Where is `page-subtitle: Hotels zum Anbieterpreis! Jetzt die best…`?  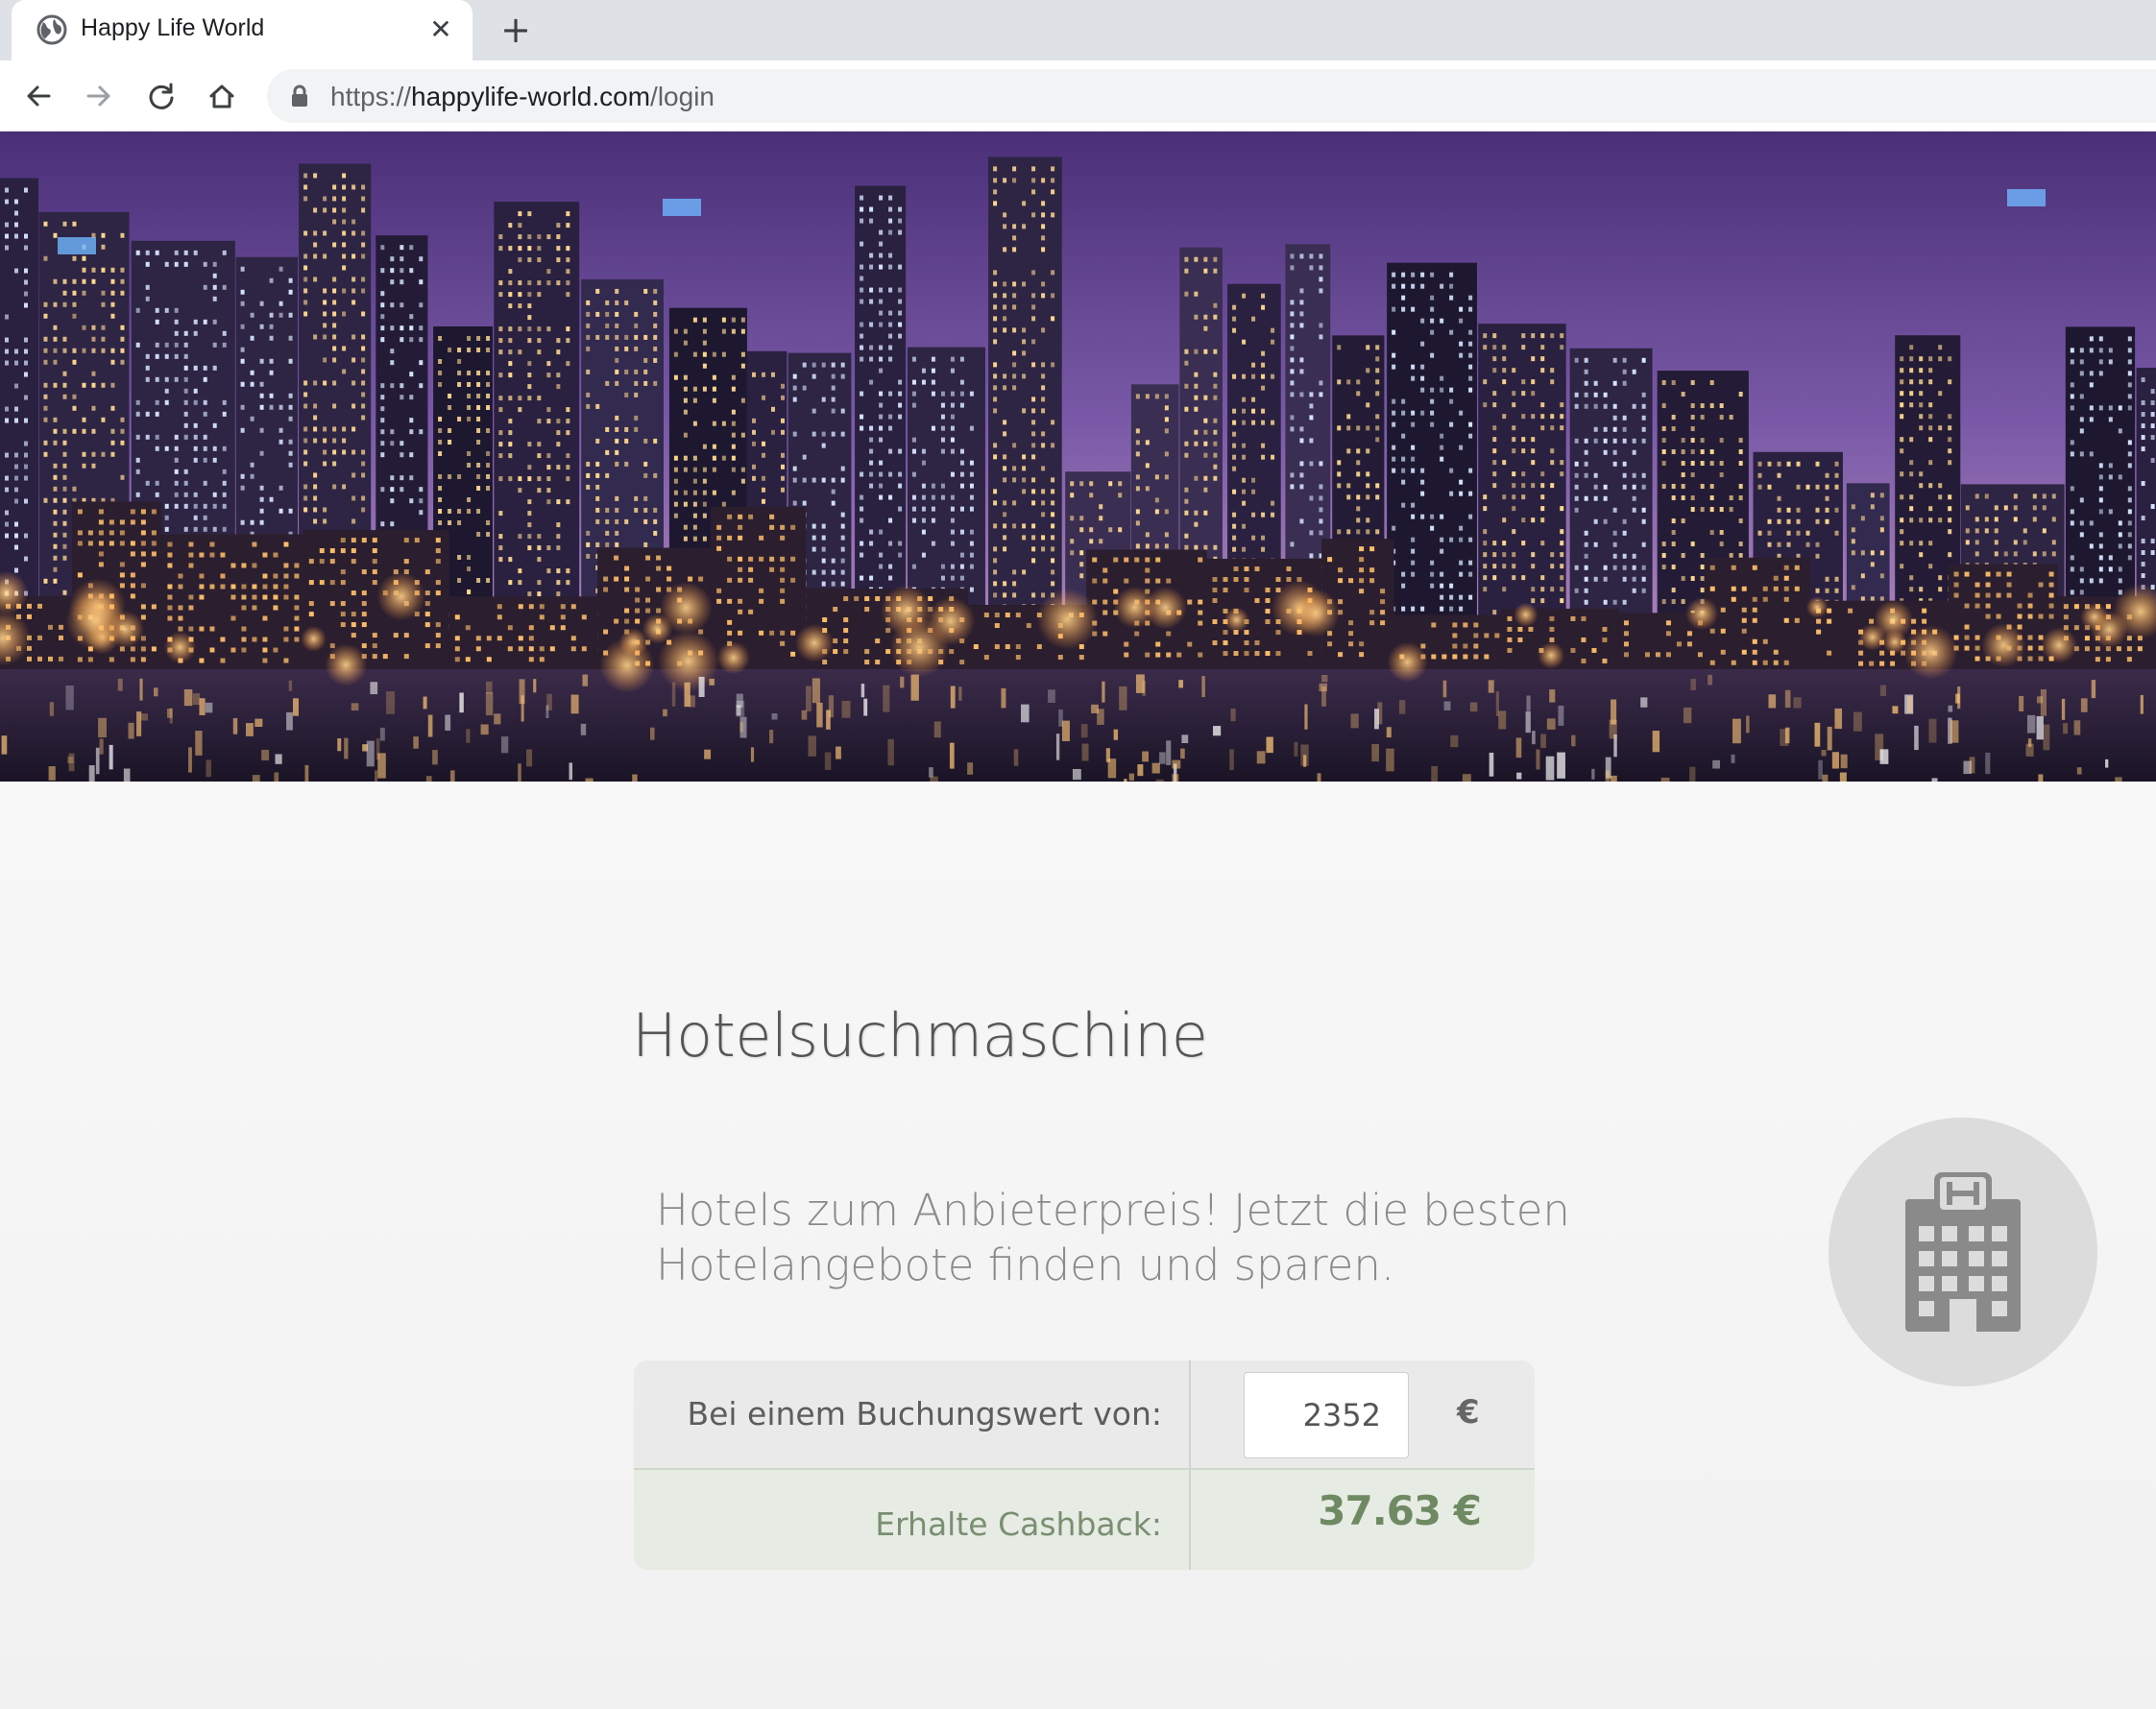
page-subtitle: Hotels zum Anbieterpreis! Jetzt die best… is located at coordinates (1127, 1238).